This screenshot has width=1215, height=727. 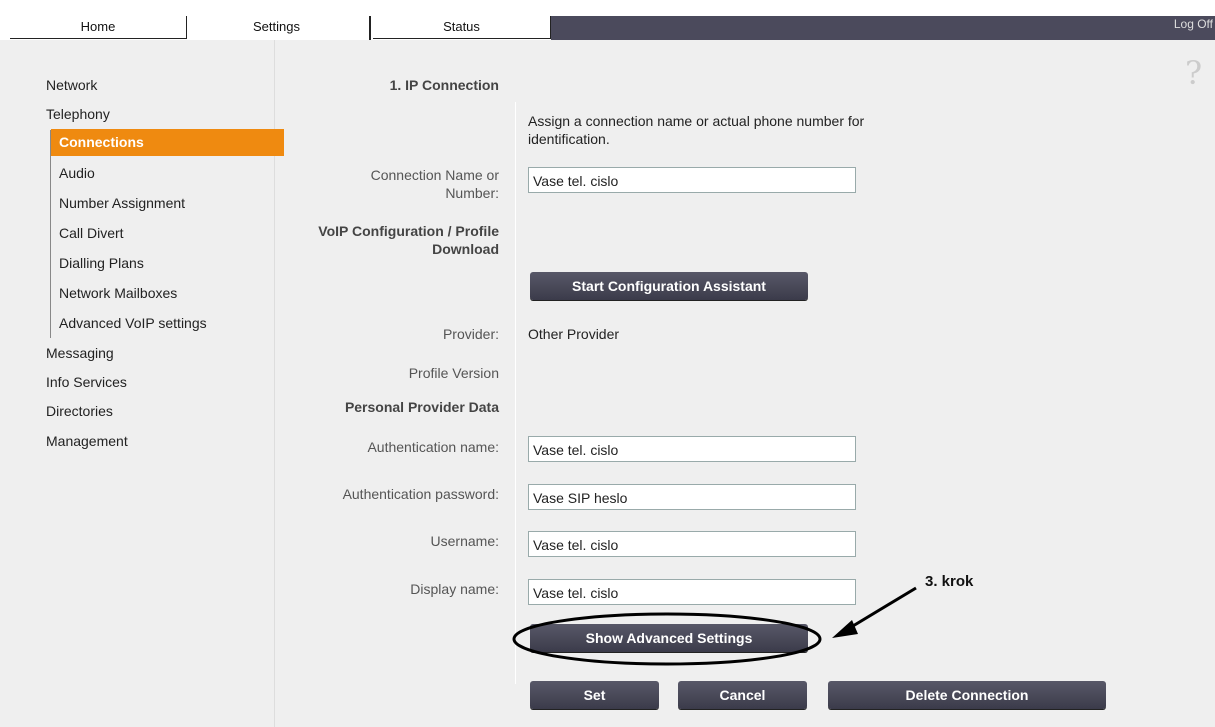 I want to click on sidebar-item-directories: Directories, so click(x=79, y=411).